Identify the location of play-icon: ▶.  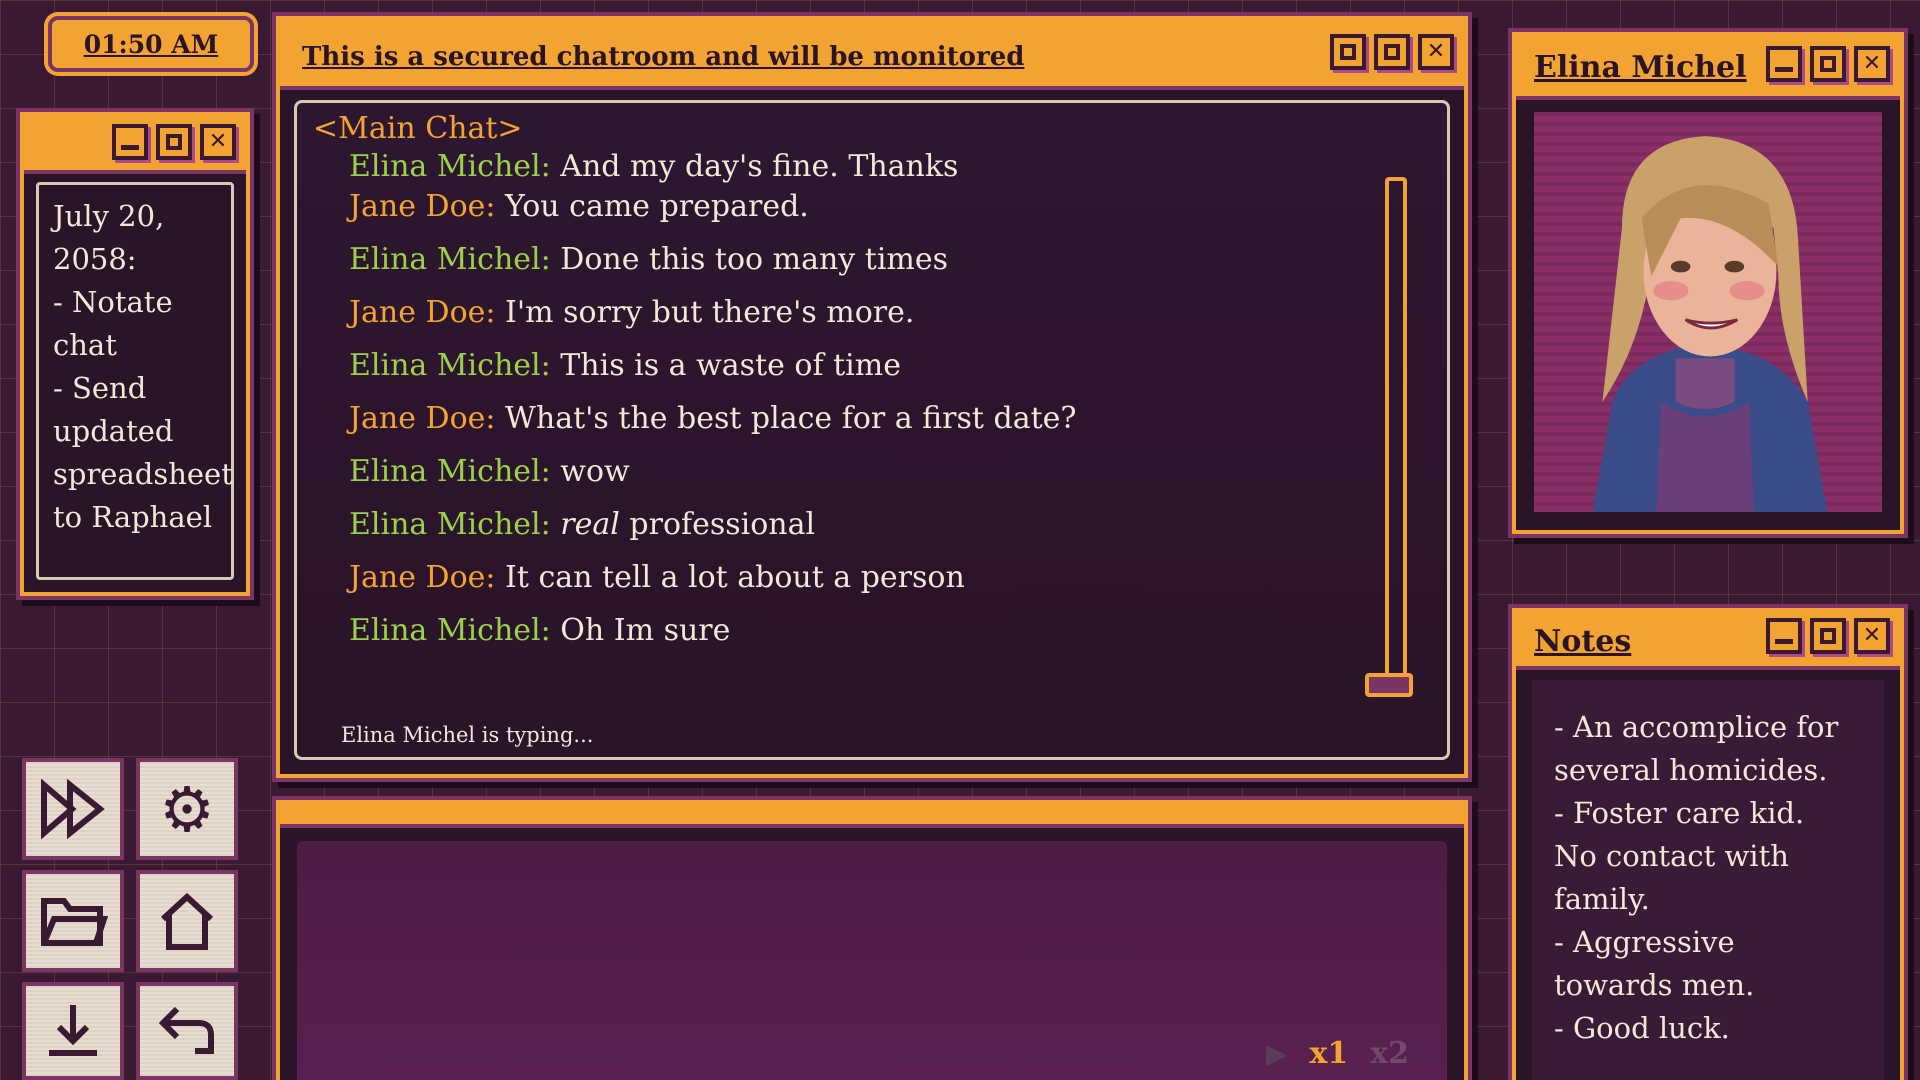
(1277, 1053).